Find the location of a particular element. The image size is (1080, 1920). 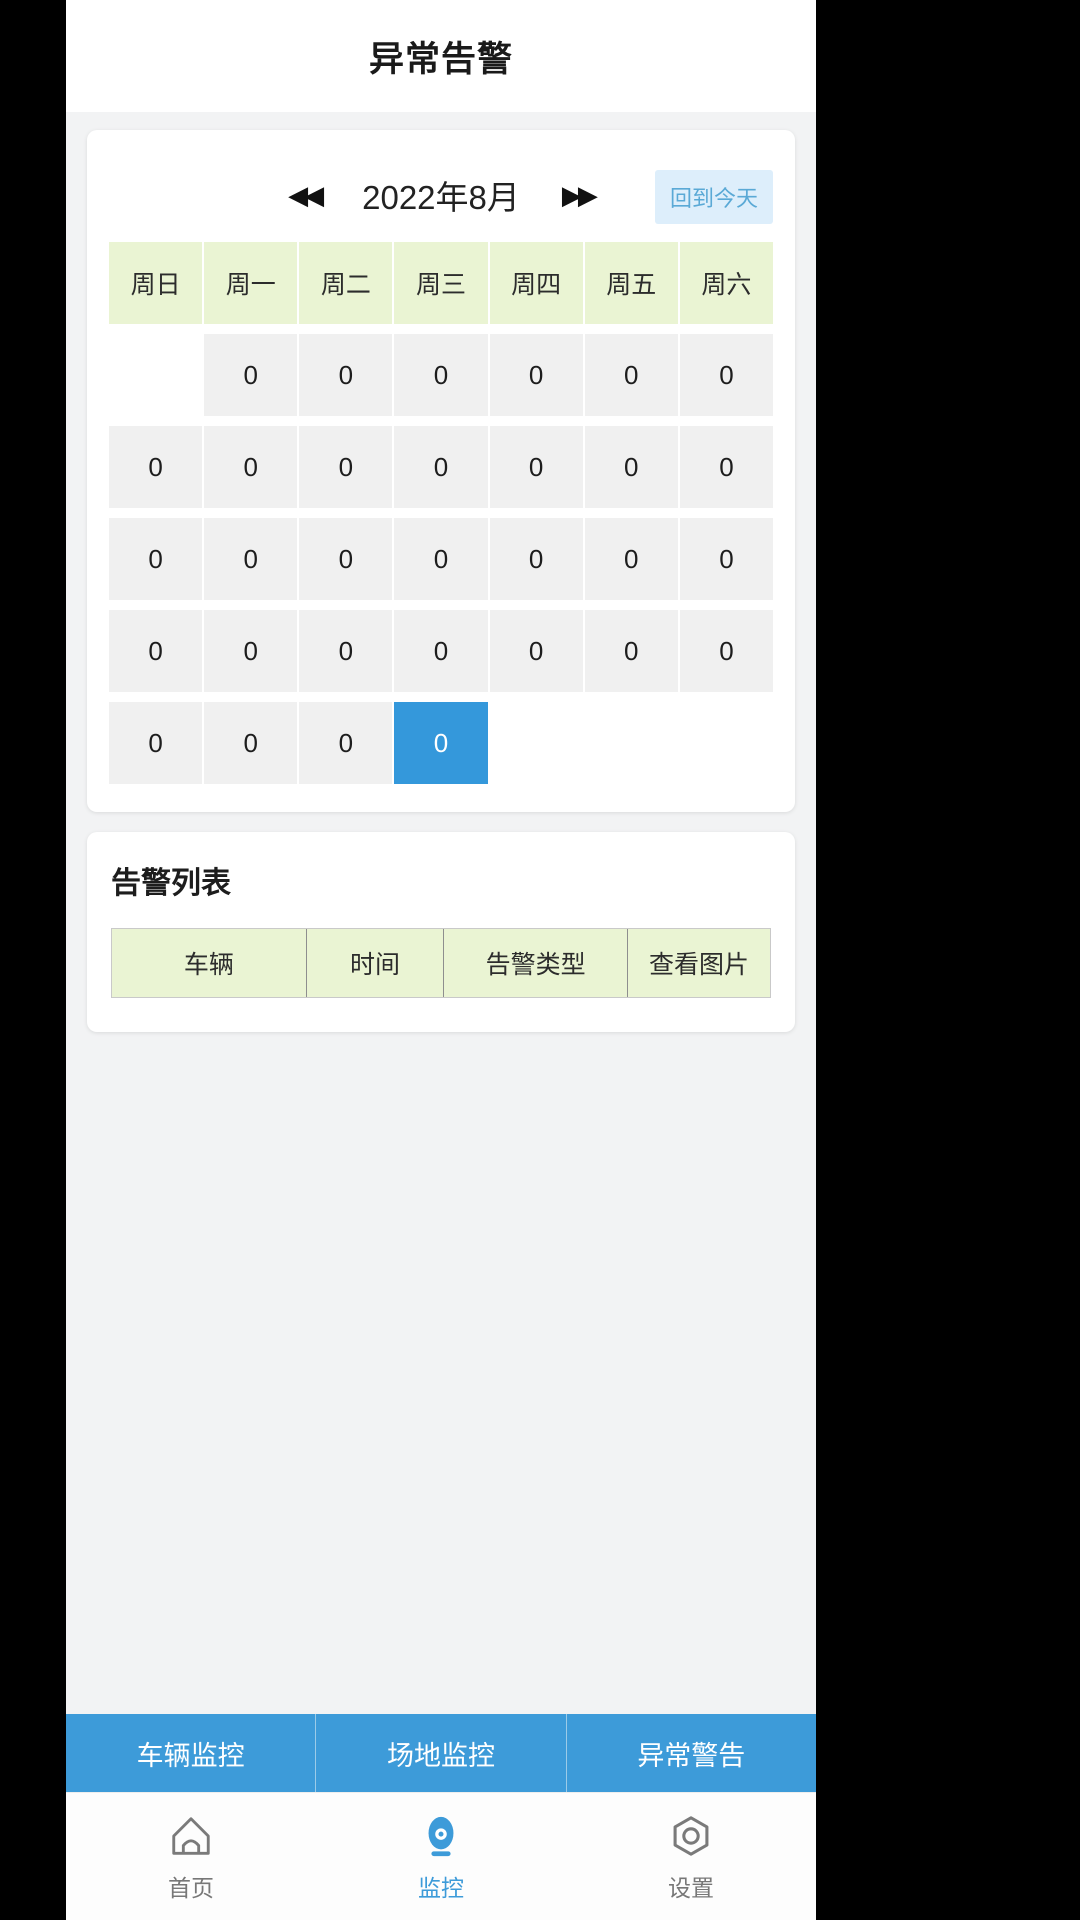

weekday-label: 周二 is located at coordinates (346, 283).